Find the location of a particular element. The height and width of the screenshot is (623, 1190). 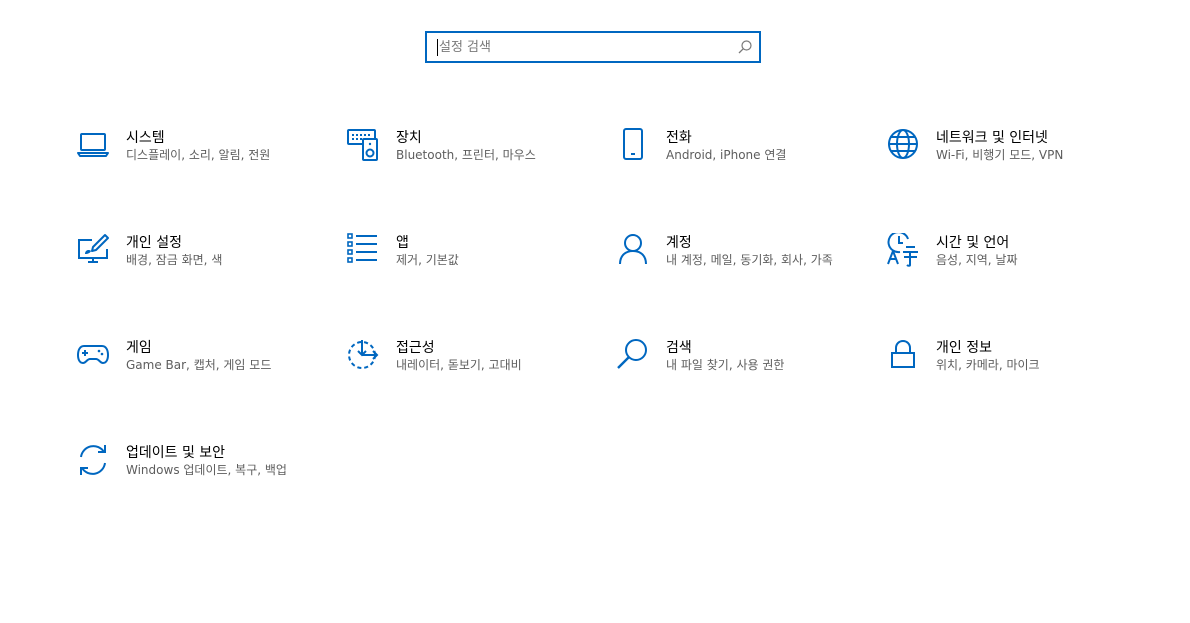

time-language-icon is located at coordinates (903, 250).